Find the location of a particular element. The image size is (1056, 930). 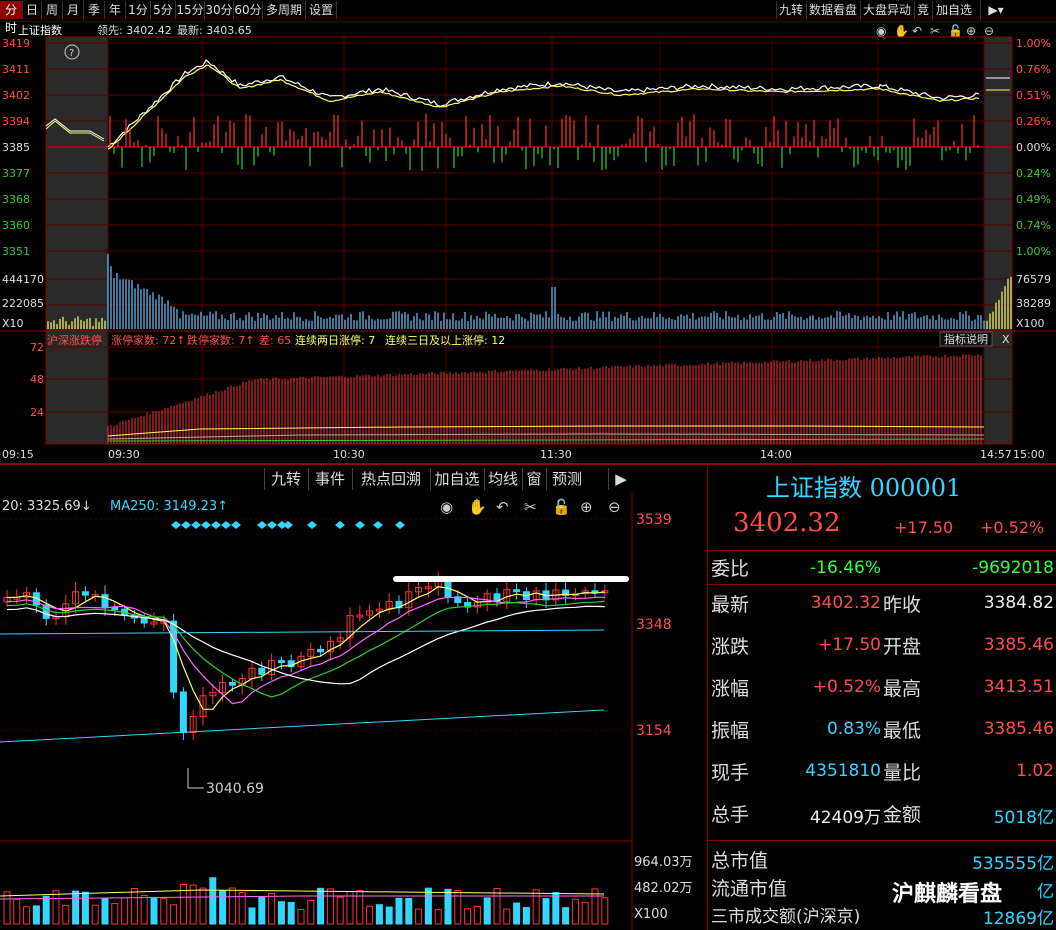

latest-value: 最新: 3403.65 is located at coordinates (214, 30).